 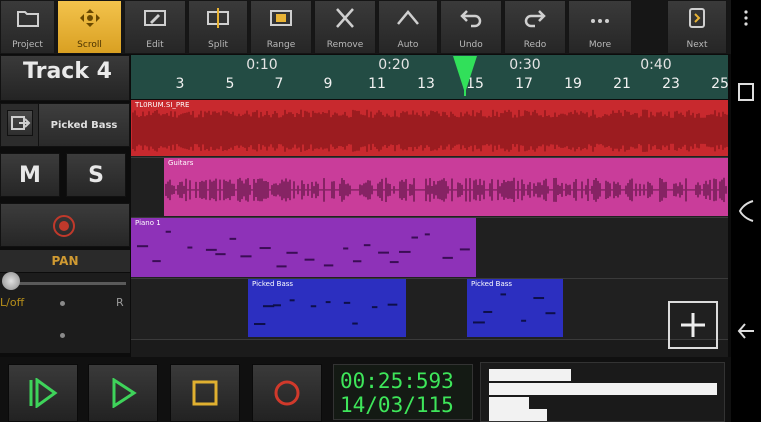 What do you see at coordinates (397, 381) in the screenshot?
I see `time-counter: 00:25:593` at bounding box center [397, 381].